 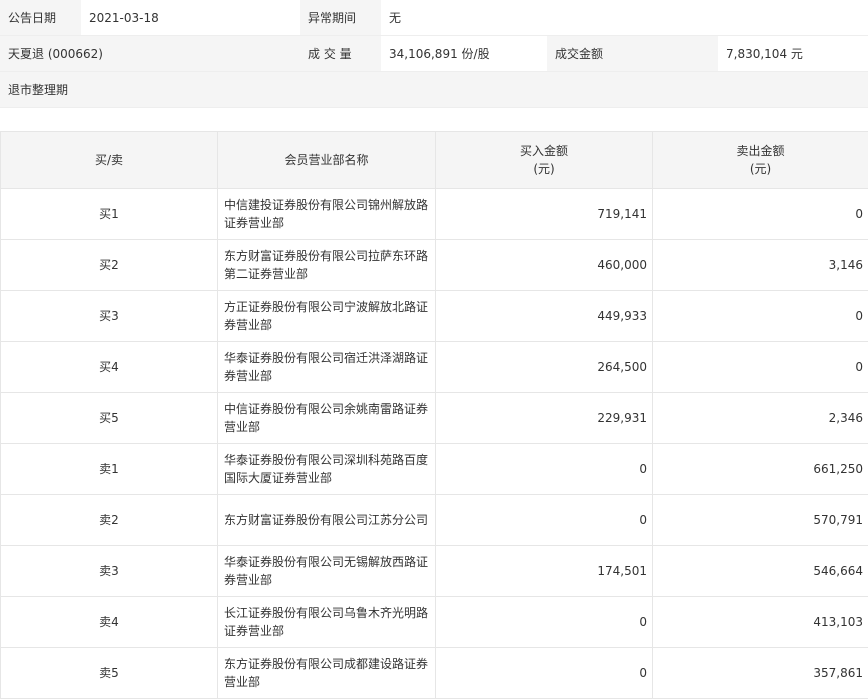 I want to click on row-direction: 买3, so click(x=109, y=316).